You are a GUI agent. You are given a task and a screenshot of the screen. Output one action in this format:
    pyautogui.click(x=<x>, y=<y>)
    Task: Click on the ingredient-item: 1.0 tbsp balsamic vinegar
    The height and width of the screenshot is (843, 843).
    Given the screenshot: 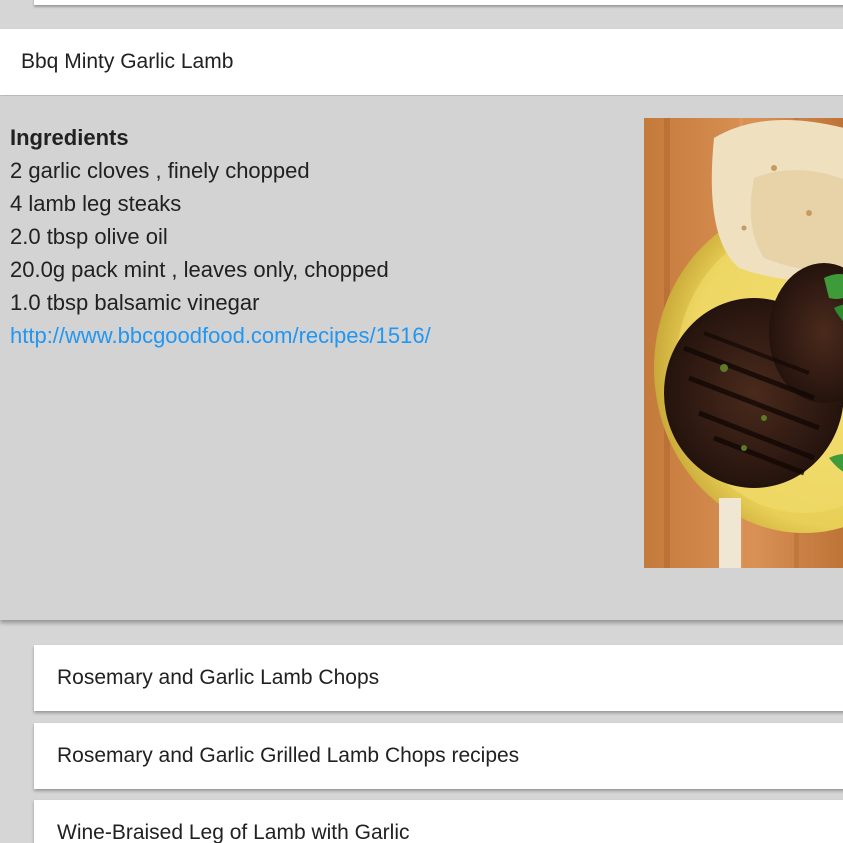 What is the action you would take?
    pyautogui.click(x=135, y=302)
    